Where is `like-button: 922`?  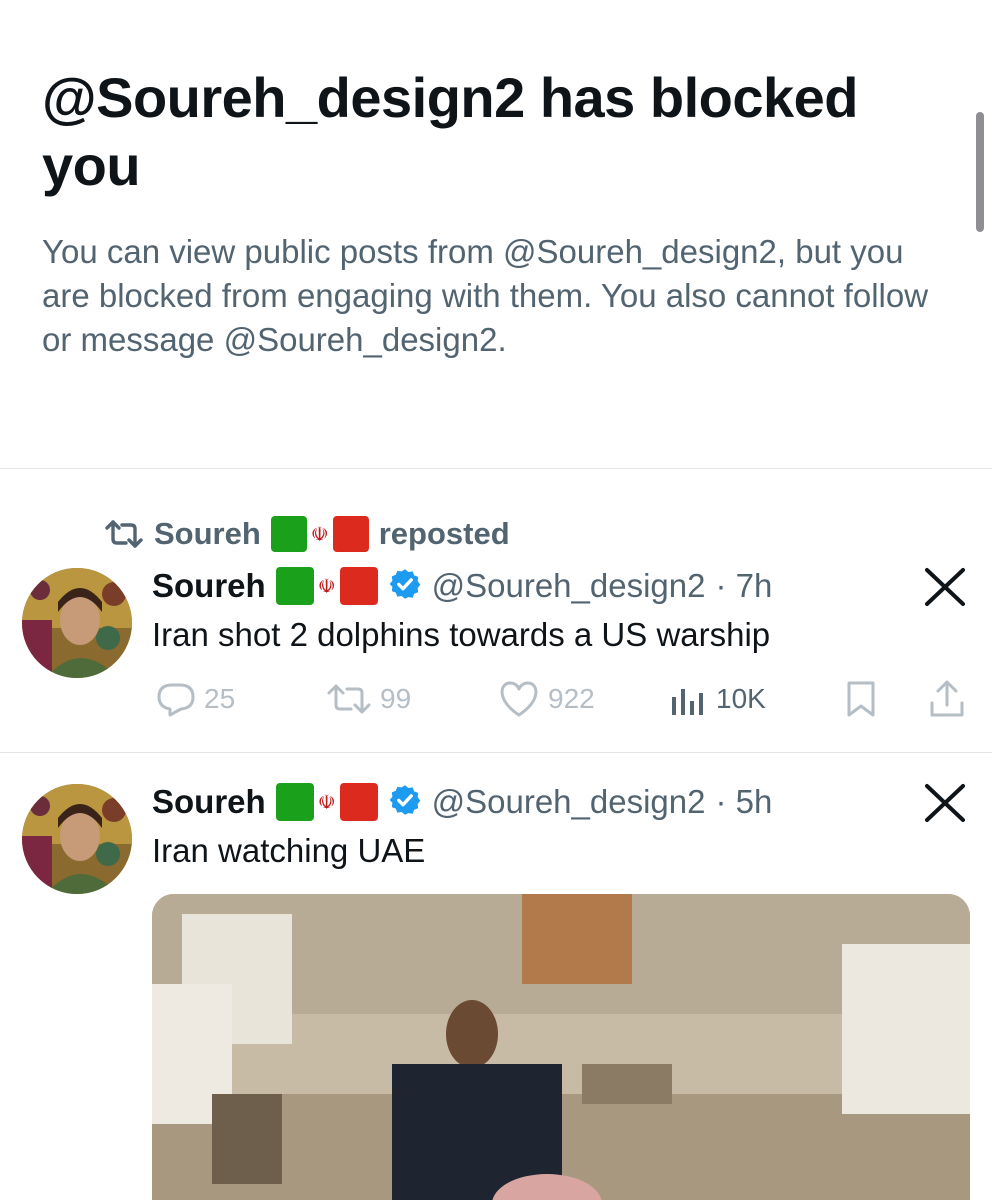
like-button: 922 is located at coordinates (546, 699).